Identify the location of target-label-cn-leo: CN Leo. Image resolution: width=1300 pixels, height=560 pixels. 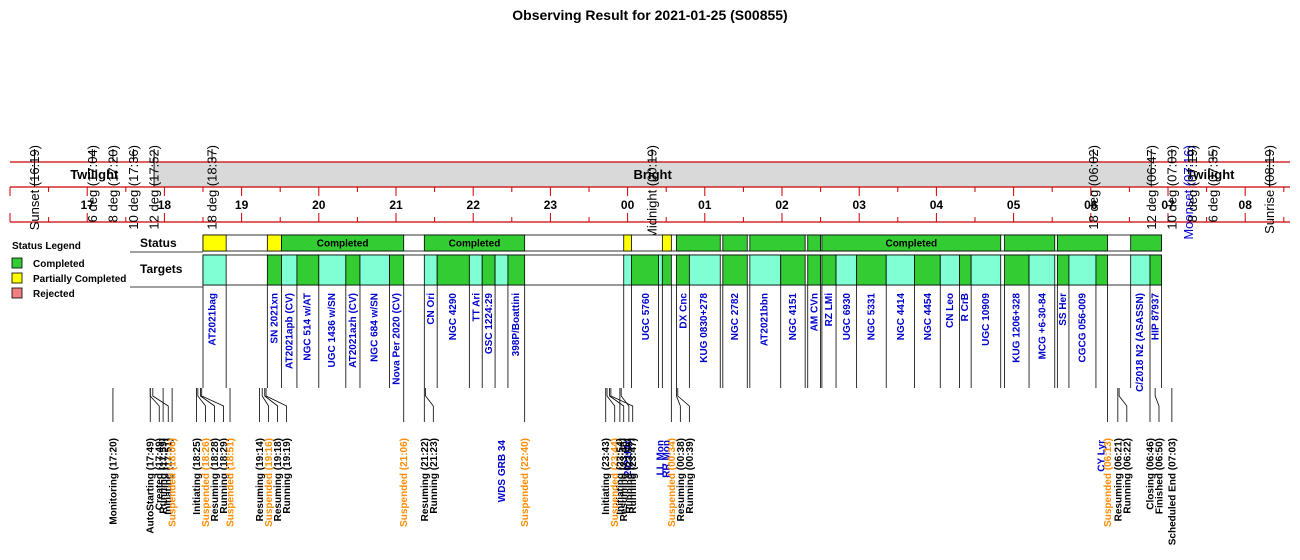
(950, 310).